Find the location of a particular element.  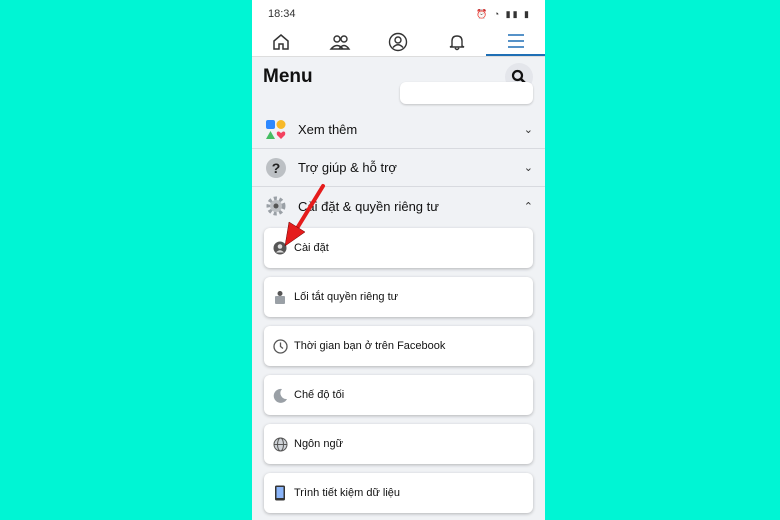

status-bar: 18:34 ⏰ ◔ ▮▮ ▮ is located at coordinates (398, 14).